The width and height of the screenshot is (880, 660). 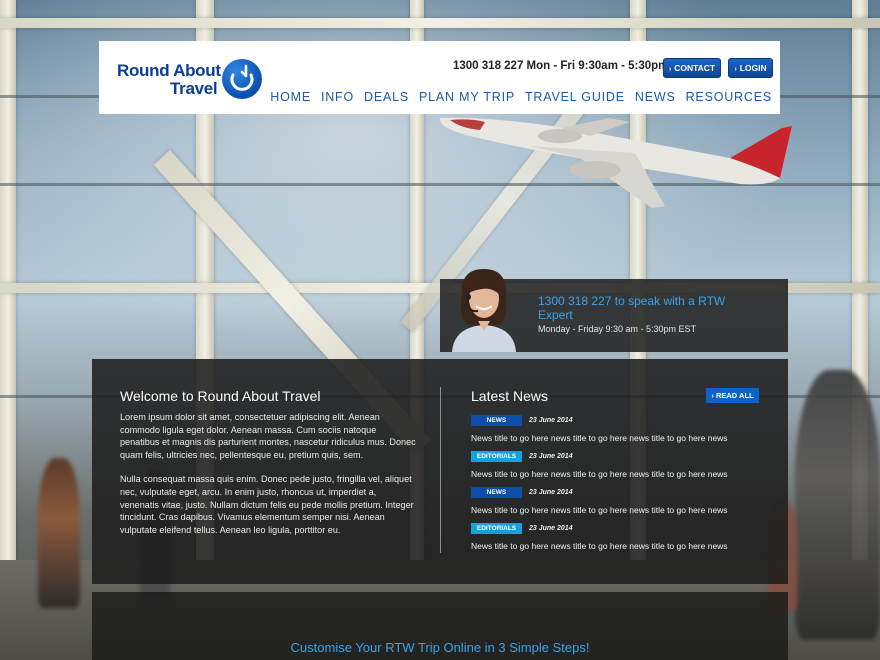 What do you see at coordinates (483, 308) in the screenshot?
I see `call-centre-agent-photo` at bounding box center [483, 308].